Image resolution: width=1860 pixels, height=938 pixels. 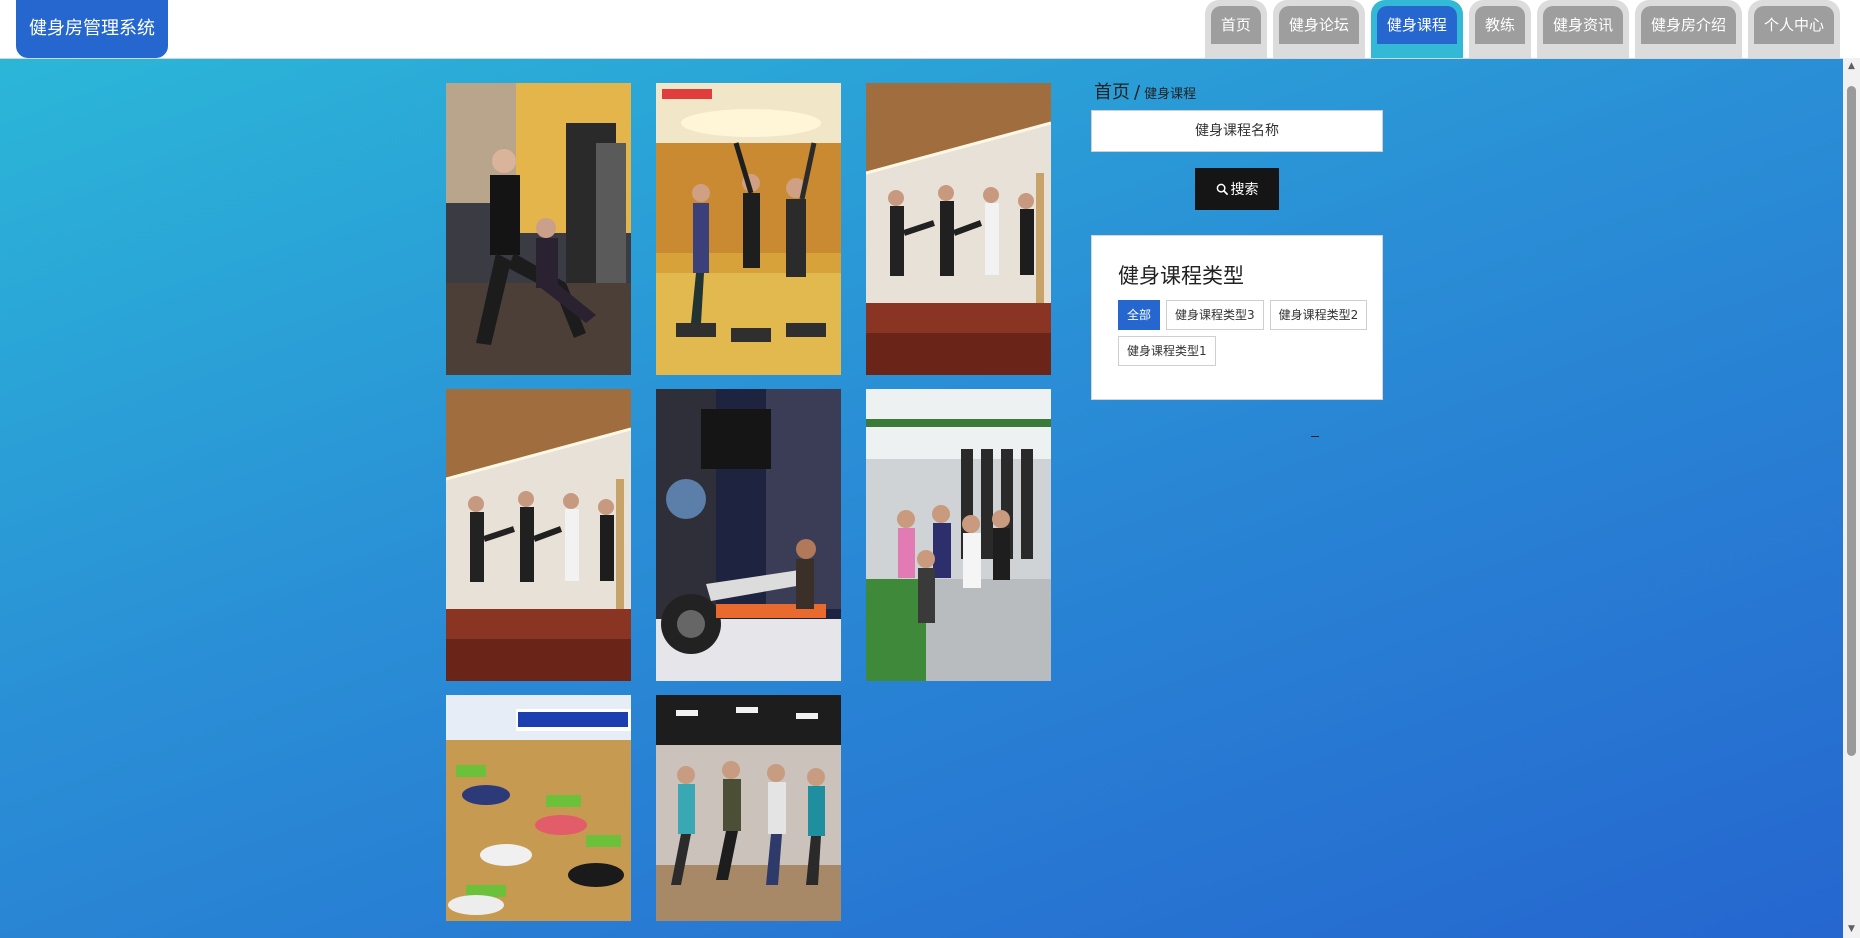 What do you see at coordinates (1139, 315) in the screenshot?
I see `filter-all: 全部` at bounding box center [1139, 315].